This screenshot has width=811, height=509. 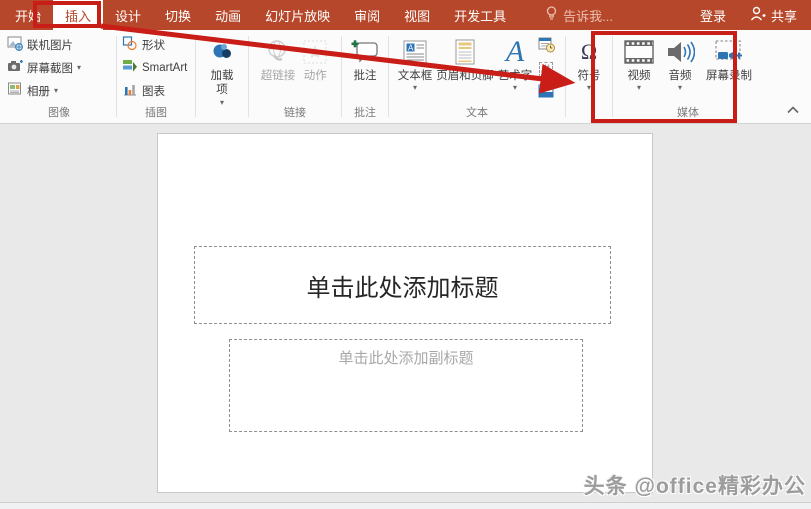 I want to click on action-button: 动作, so click(x=315, y=58).